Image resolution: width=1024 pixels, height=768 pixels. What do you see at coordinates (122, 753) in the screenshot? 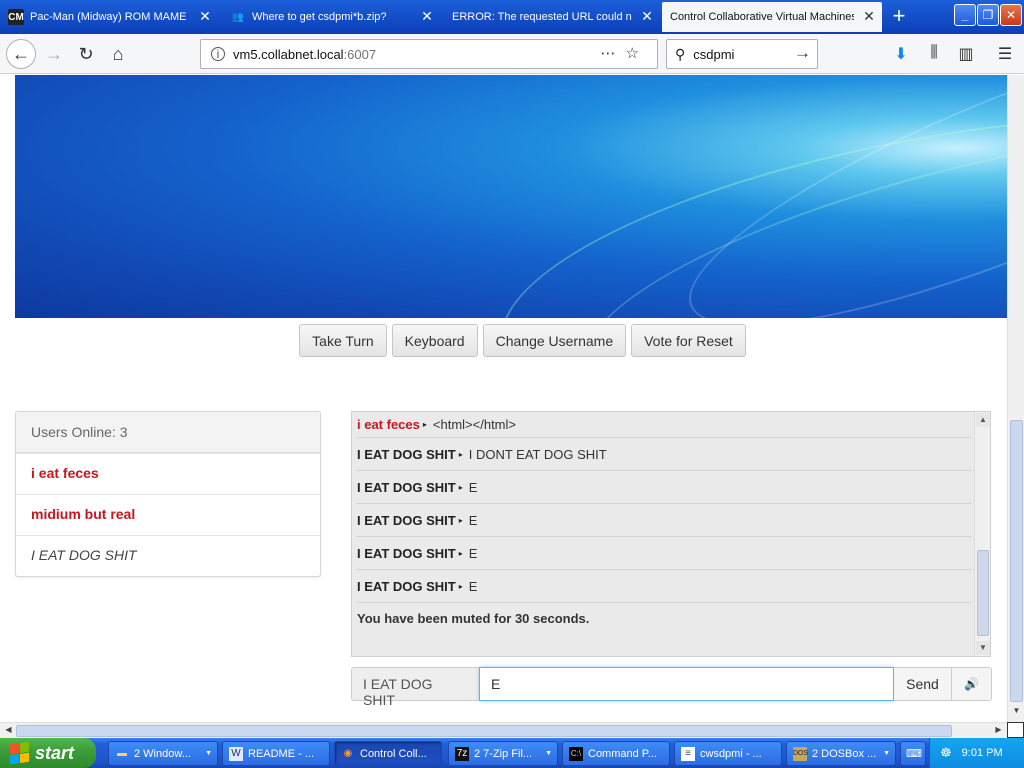
I see `folder-icon: ▬` at bounding box center [122, 753].